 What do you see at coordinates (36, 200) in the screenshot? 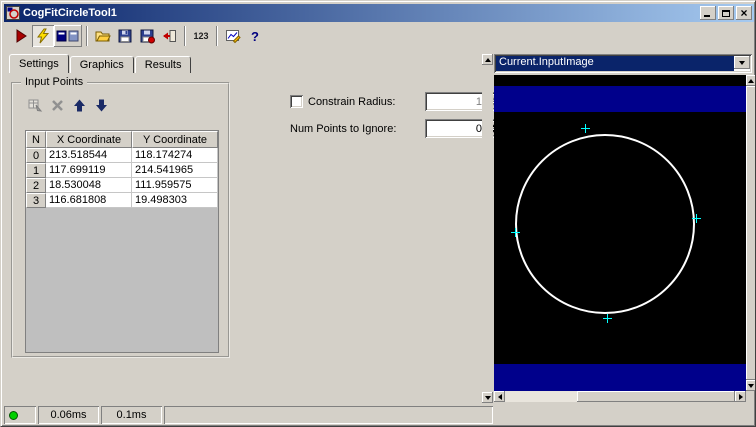
I see `row-header: 3` at bounding box center [36, 200].